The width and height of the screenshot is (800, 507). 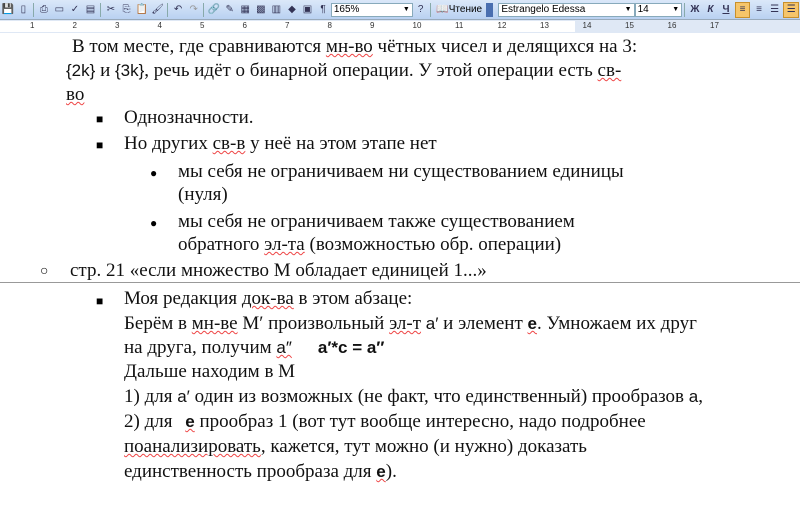 What do you see at coordinates (714, 25) in the screenshot?
I see `ruler-tick-label: 17` at bounding box center [714, 25].